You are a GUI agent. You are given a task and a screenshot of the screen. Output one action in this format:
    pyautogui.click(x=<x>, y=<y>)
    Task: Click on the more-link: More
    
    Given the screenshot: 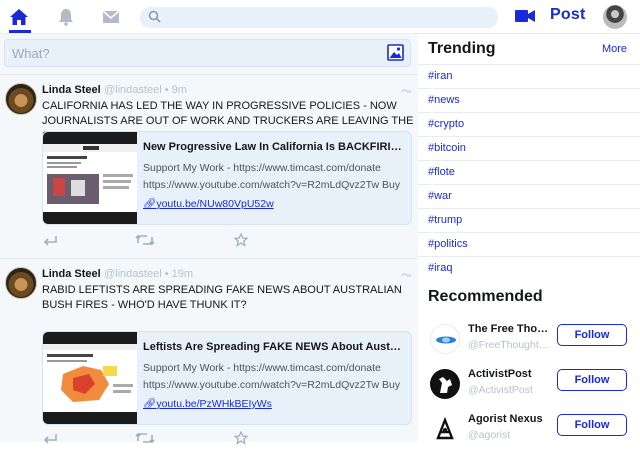 What is the action you would take?
    pyautogui.click(x=614, y=49)
    